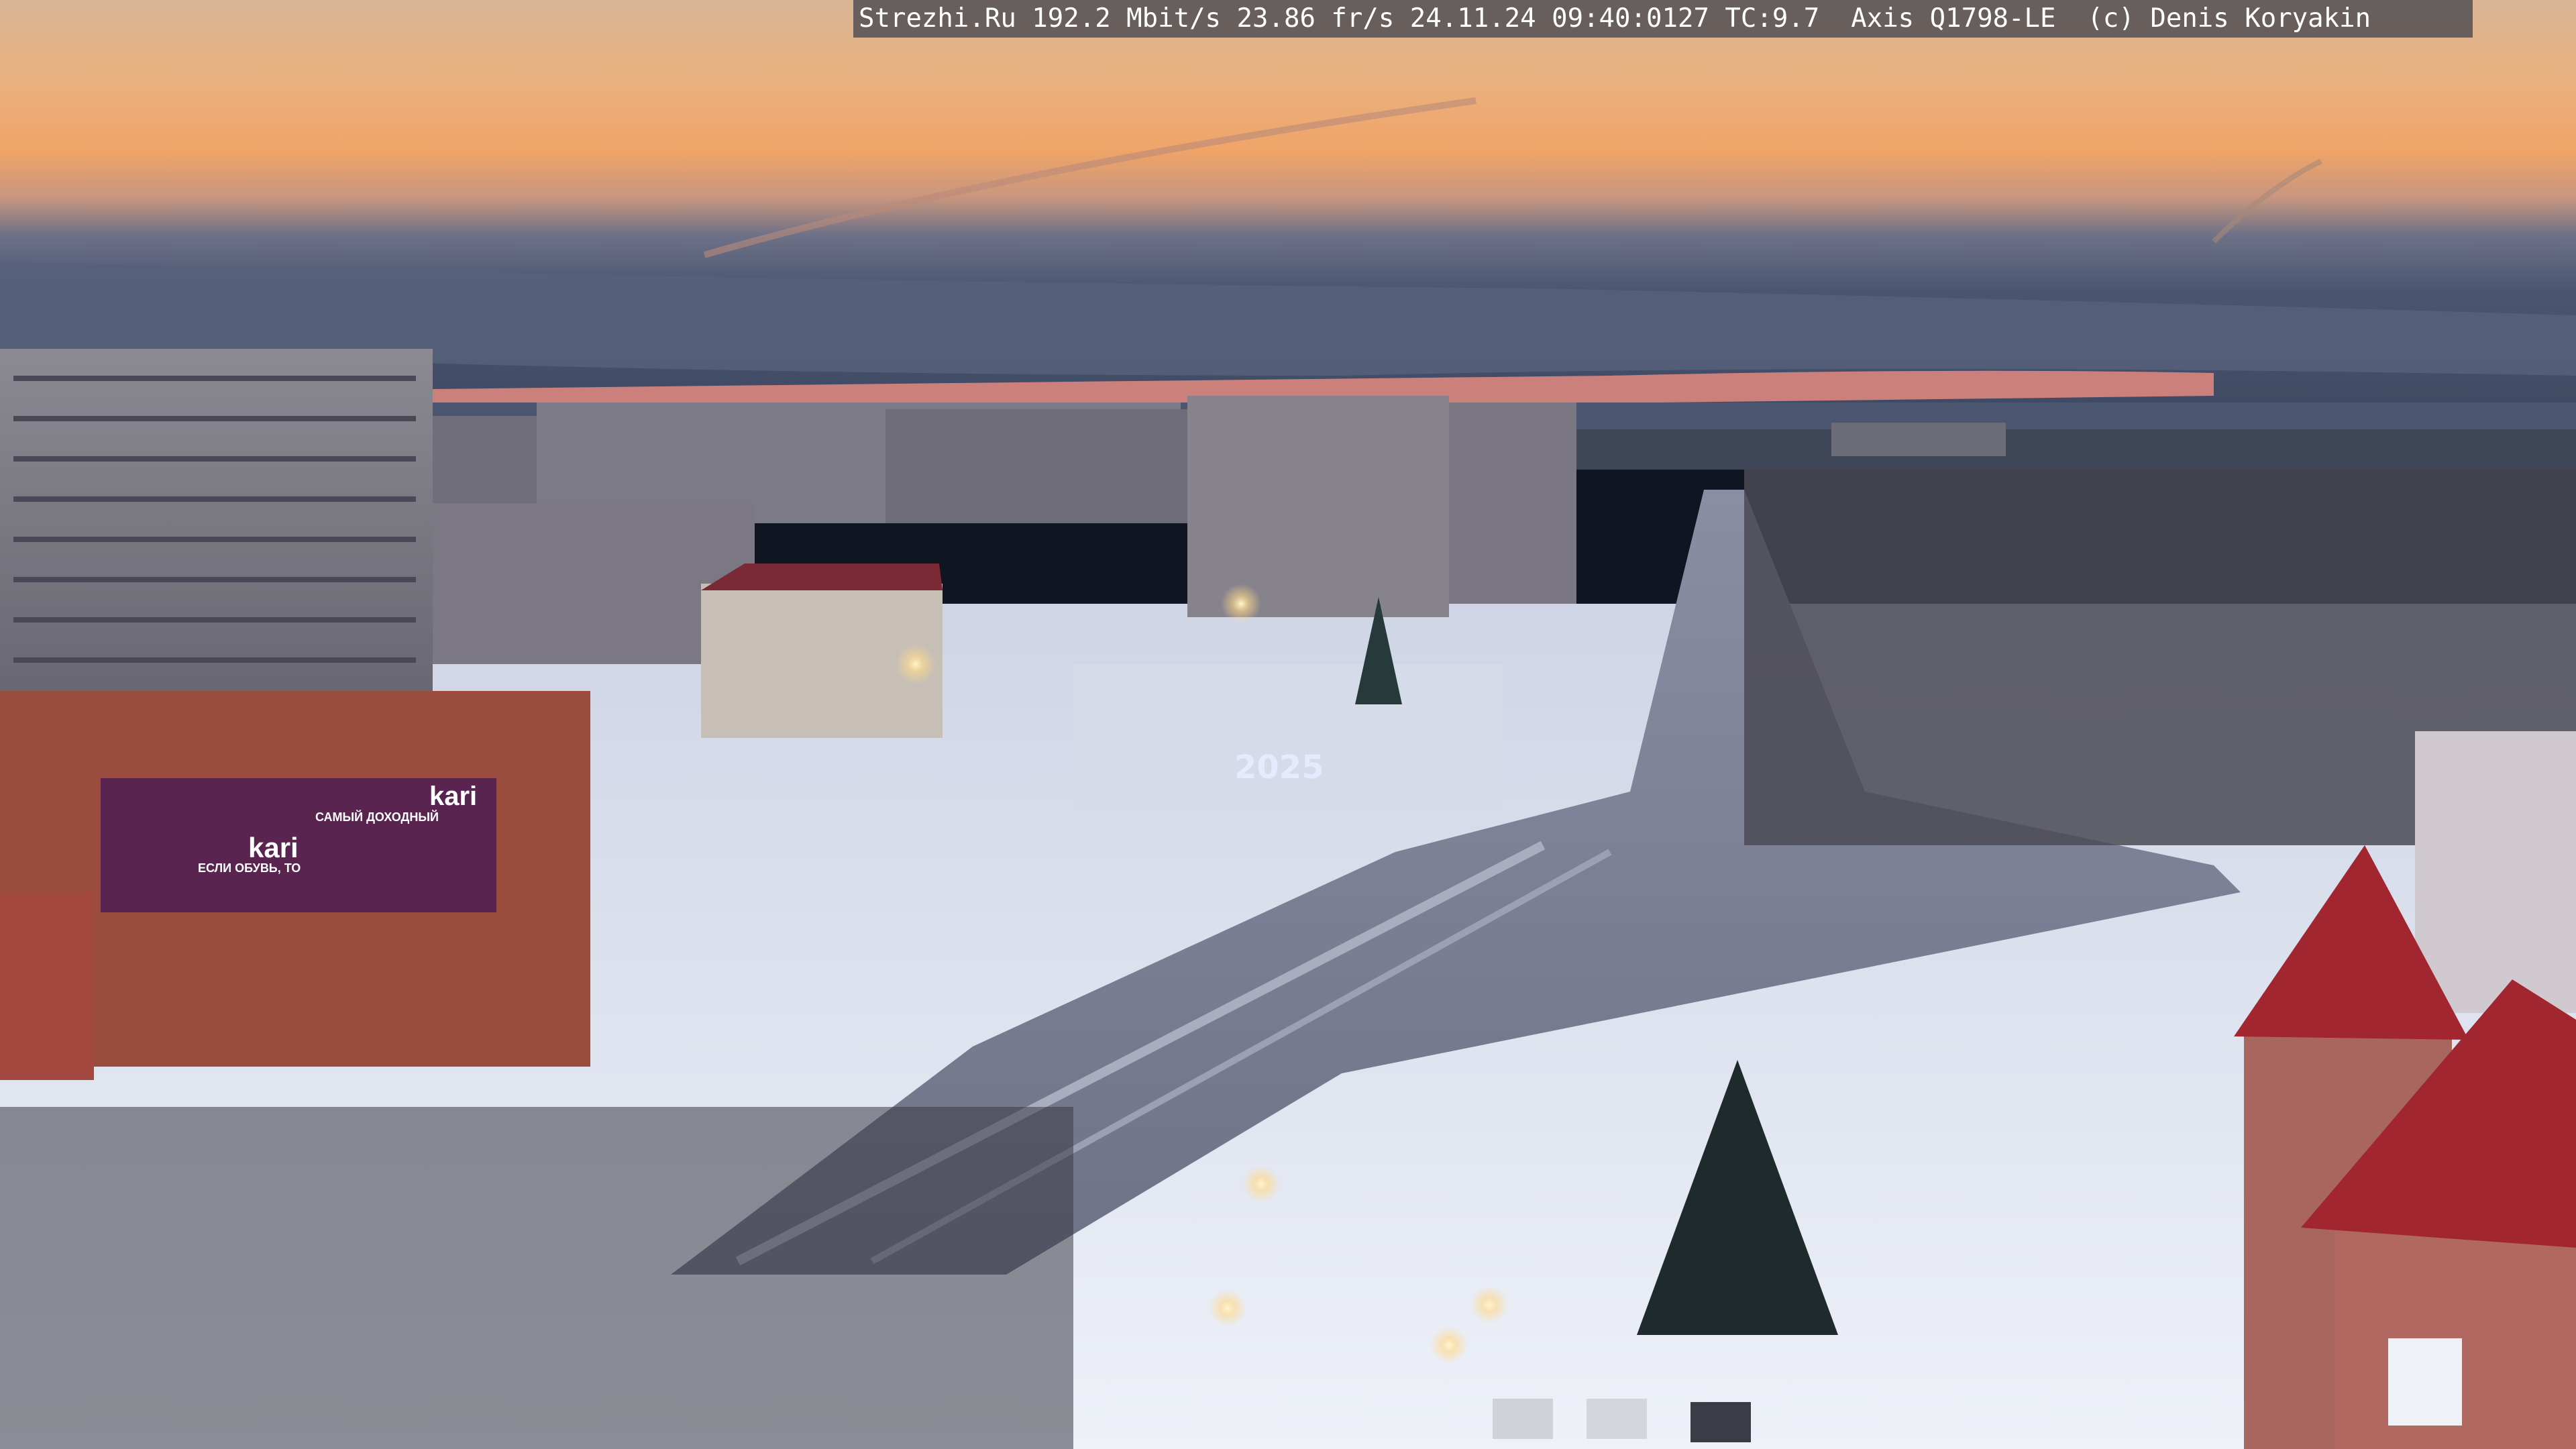 The height and width of the screenshot is (1449, 2576). What do you see at coordinates (536, 1278) in the screenshot?
I see `bare-trees` at bounding box center [536, 1278].